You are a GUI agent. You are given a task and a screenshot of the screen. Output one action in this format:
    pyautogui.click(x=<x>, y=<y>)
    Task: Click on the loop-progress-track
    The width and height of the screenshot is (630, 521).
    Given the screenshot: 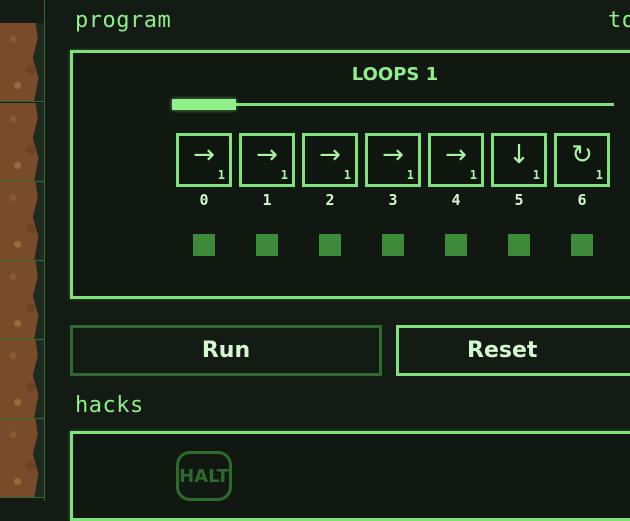 What is the action you would take?
    pyautogui.click(x=393, y=104)
    